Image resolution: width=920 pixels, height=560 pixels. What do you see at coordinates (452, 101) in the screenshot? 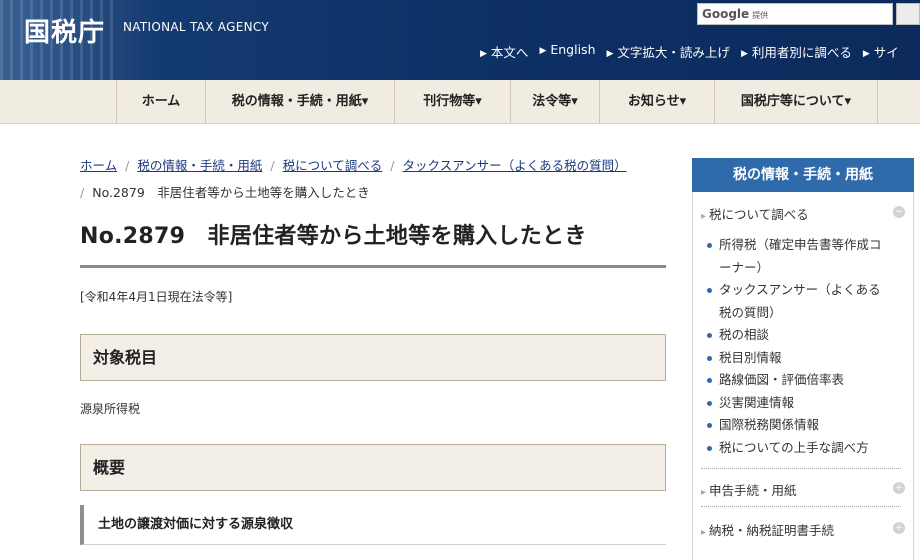
I see `nav-publications: 刊行物等▾` at bounding box center [452, 101].